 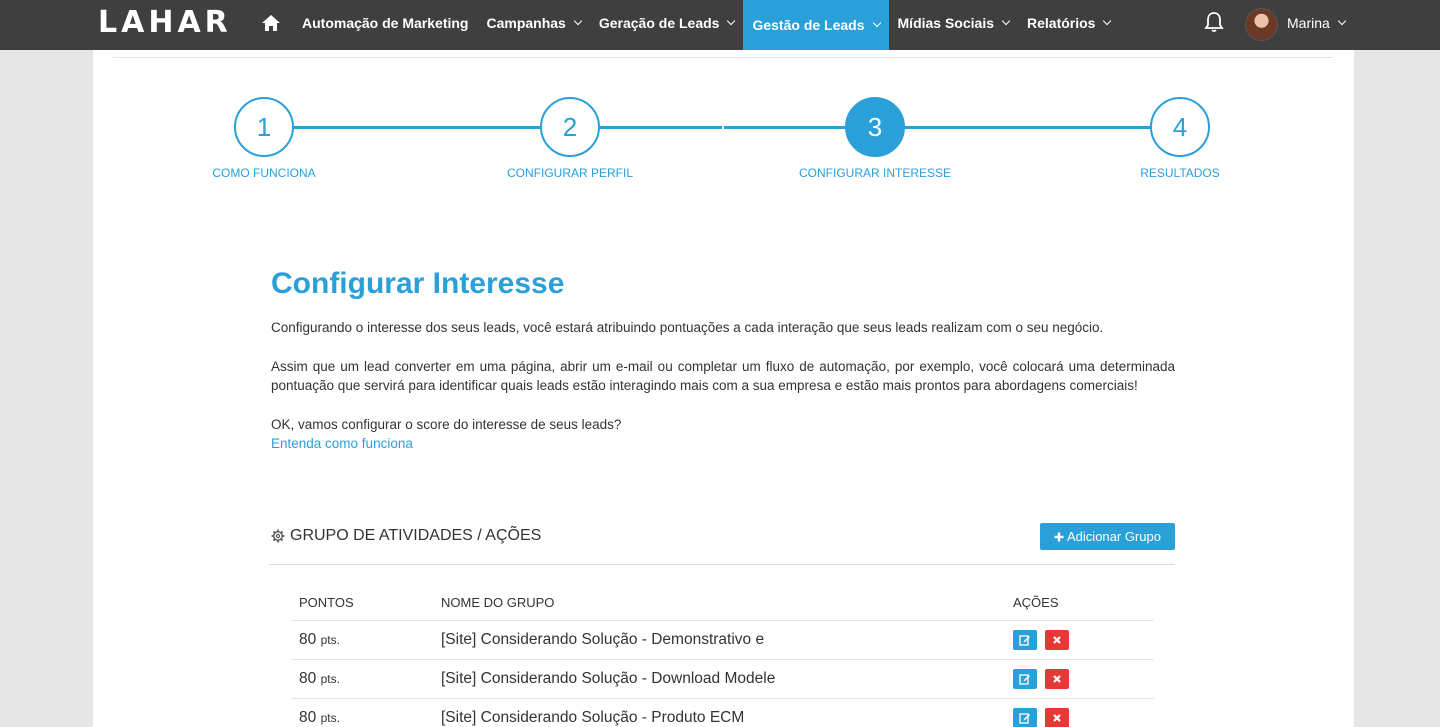 I want to click on add-group-button: Adicionar Grupo, so click(x=1107, y=536).